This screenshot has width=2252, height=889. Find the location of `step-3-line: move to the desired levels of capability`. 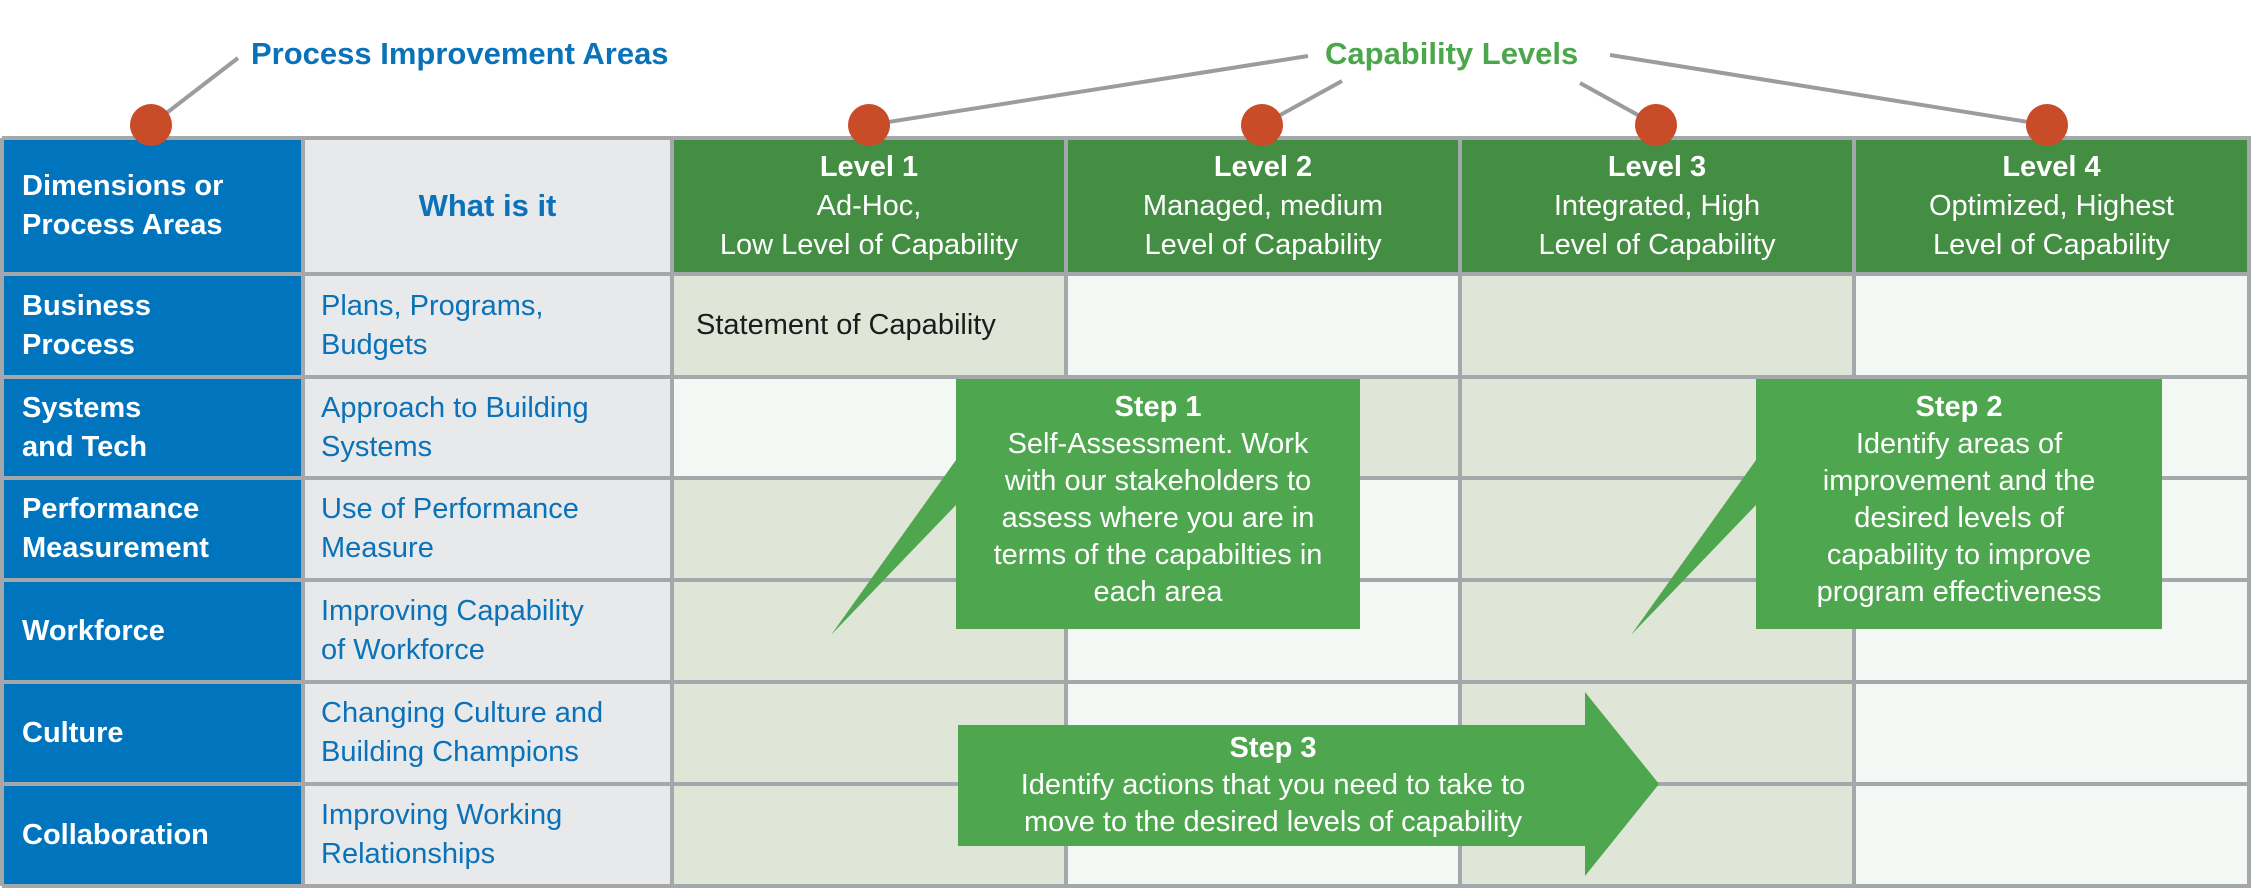

step-3-line: move to the desired levels of capability is located at coordinates (1273, 822).